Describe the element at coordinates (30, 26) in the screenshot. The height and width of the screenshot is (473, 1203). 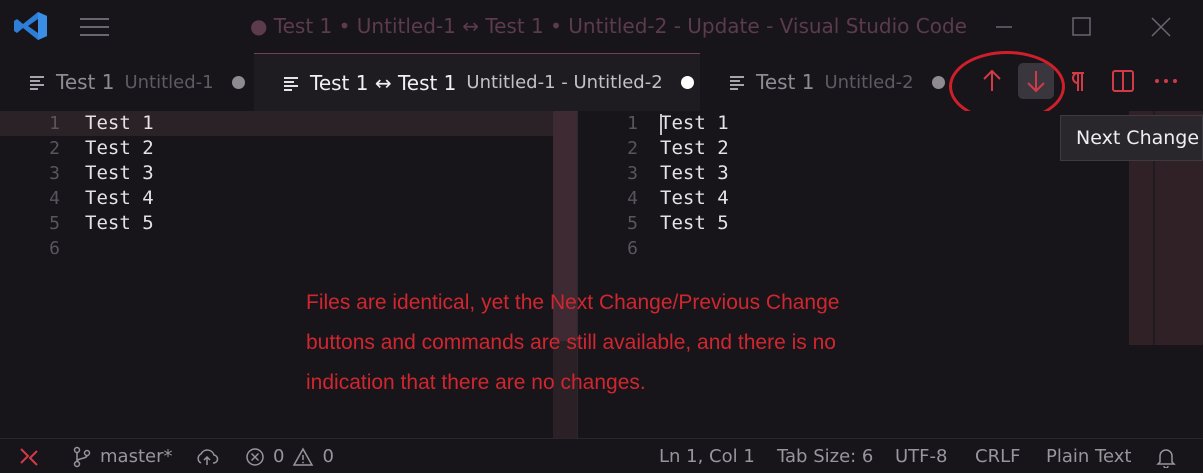
I see `vscode-logo-icon` at that location.